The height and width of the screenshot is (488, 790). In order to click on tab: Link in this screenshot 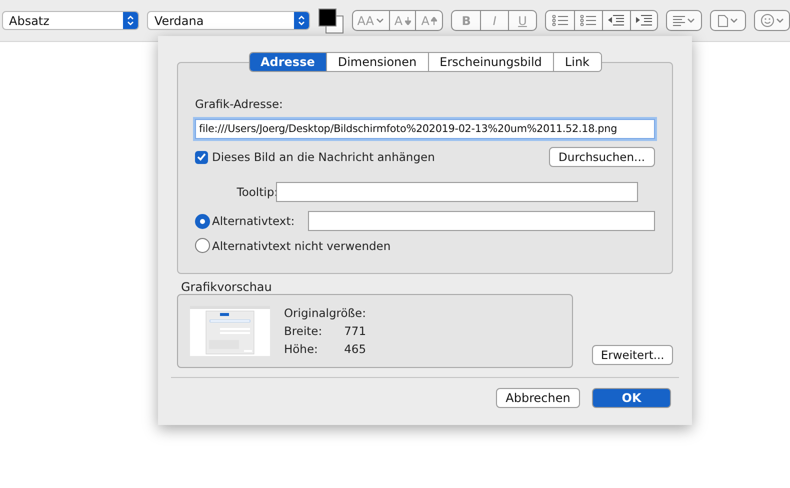, I will do `click(576, 62)`.